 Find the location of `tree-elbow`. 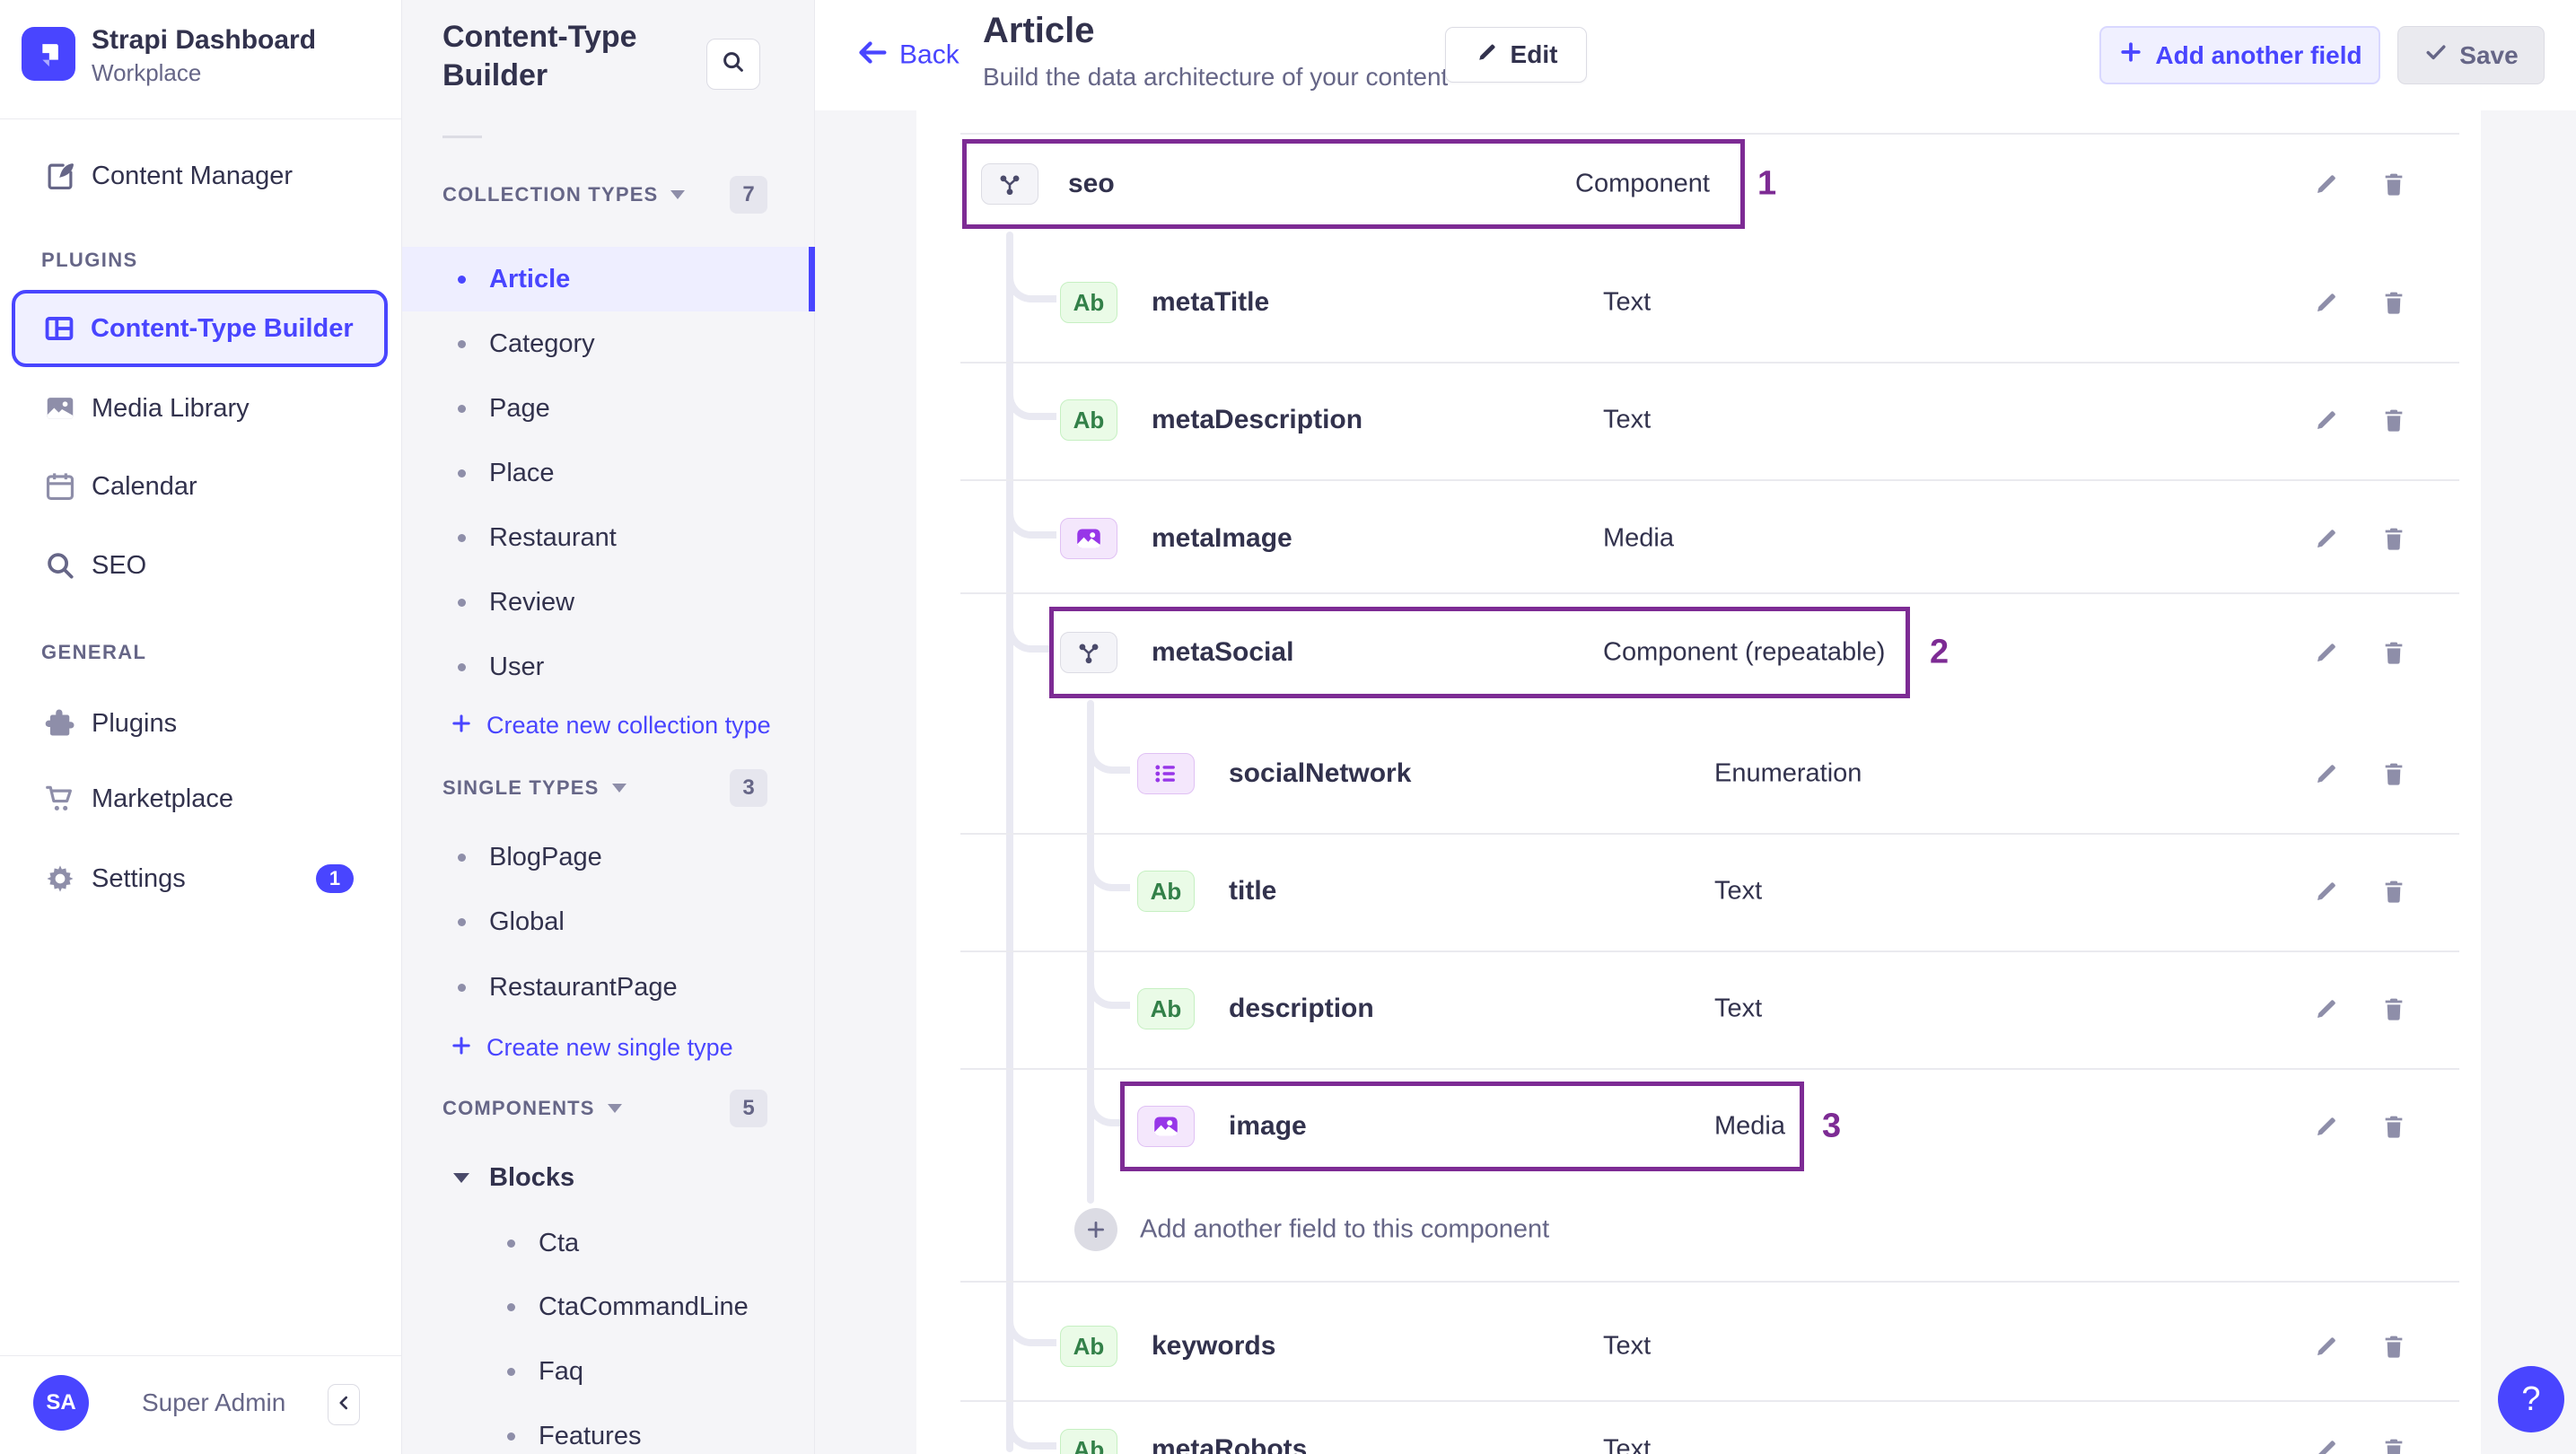

tree-elbow is located at coordinates (1031, 1426).